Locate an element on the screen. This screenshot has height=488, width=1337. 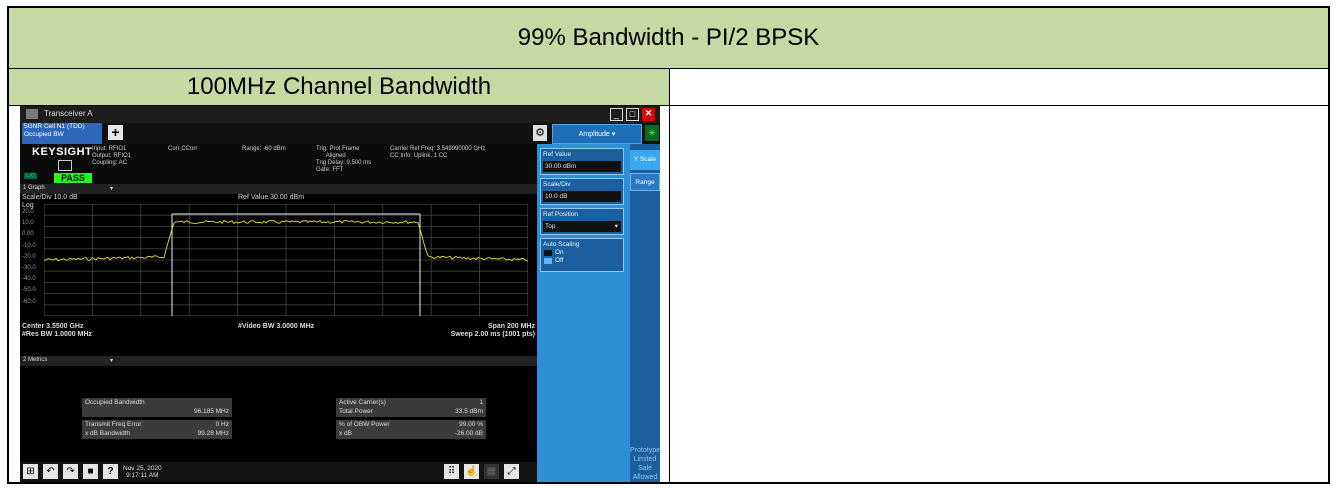
metrics-select-bar: 2 Metrics ▾ is located at coordinates (278, 361).